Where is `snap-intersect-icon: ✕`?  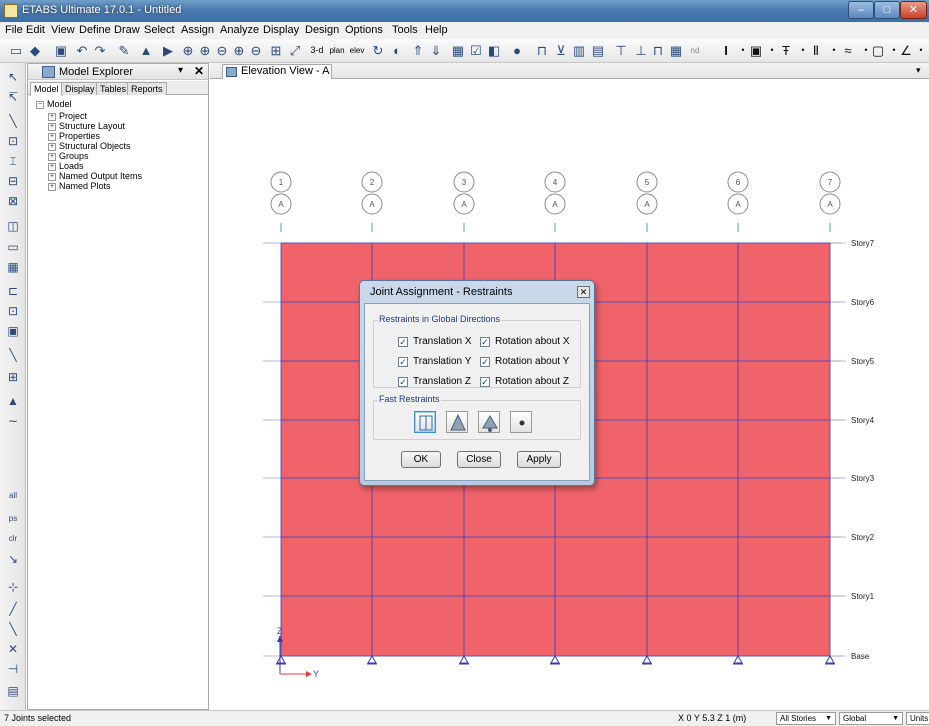 snap-intersect-icon: ✕ is located at coordinates (13, 649).